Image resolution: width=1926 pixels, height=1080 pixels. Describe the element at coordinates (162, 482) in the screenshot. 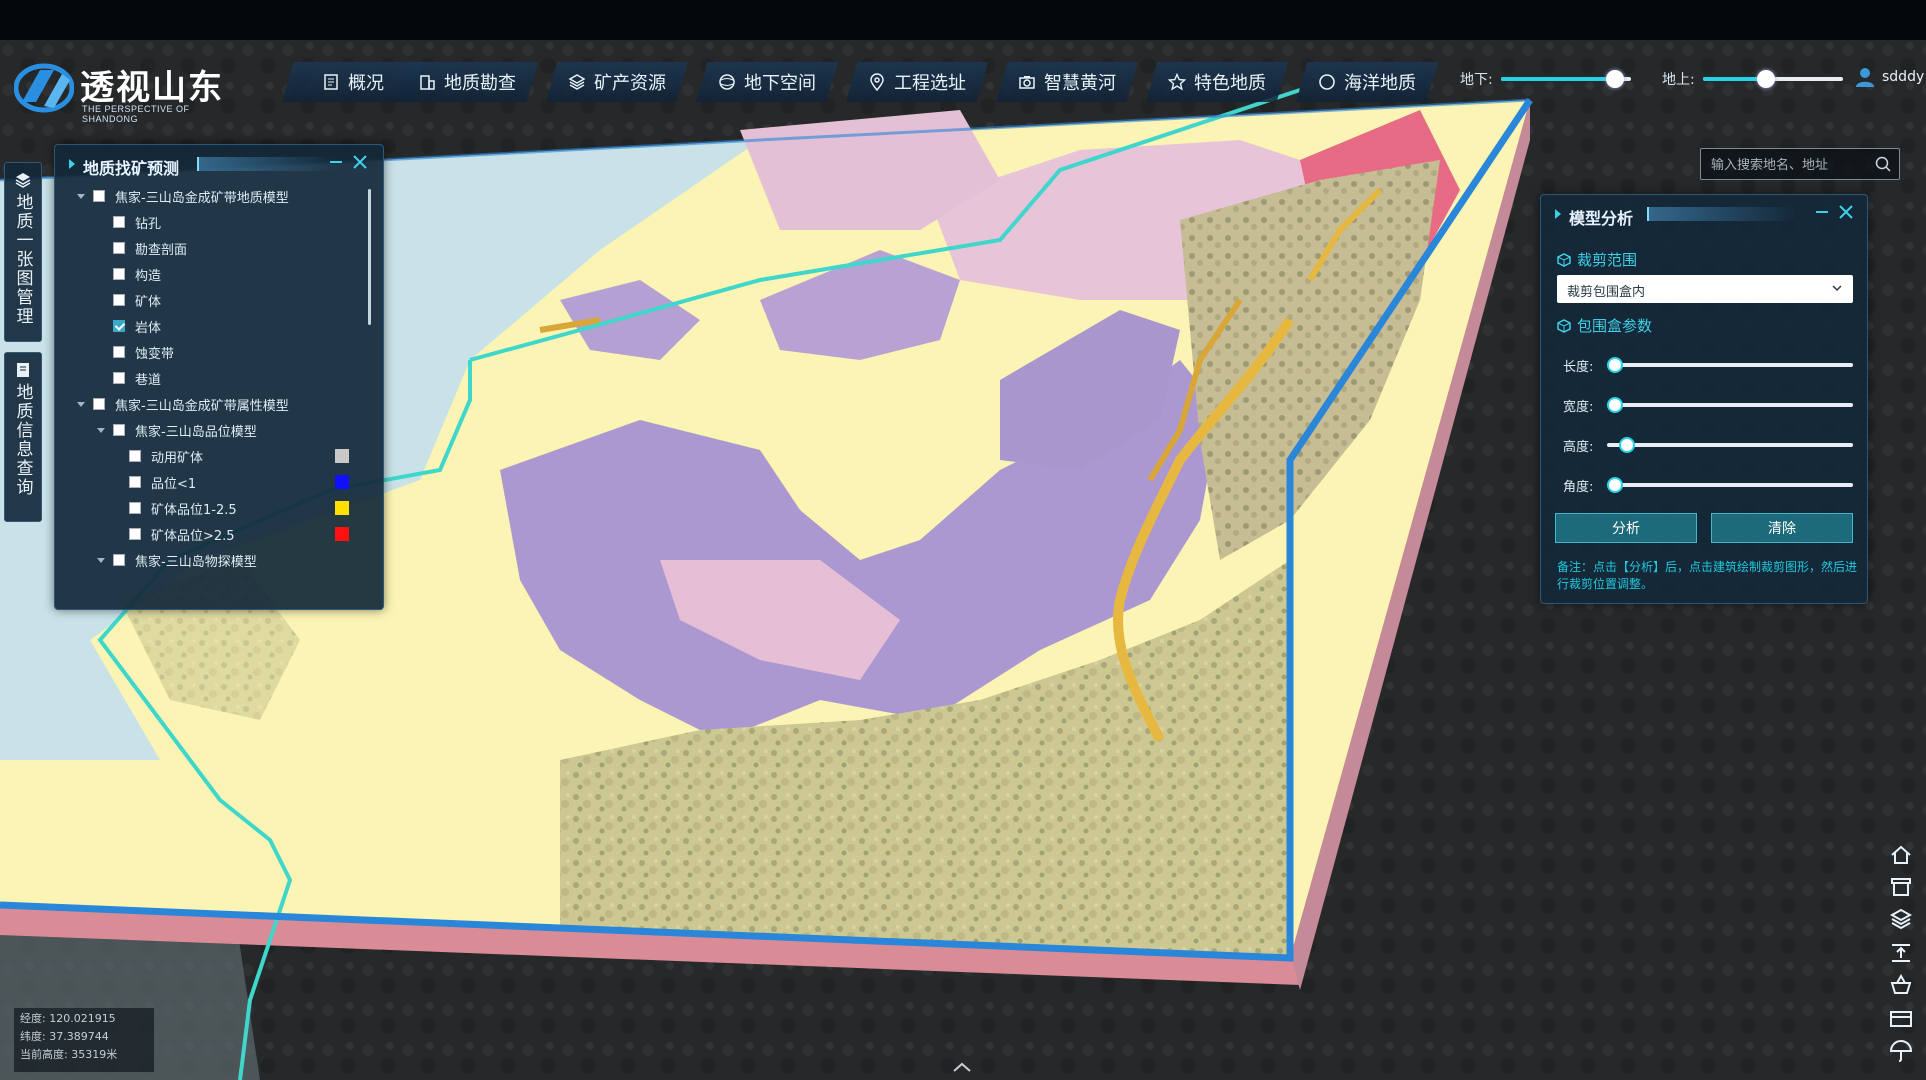

I see `layer-tree-item: 品位<1` at that location.